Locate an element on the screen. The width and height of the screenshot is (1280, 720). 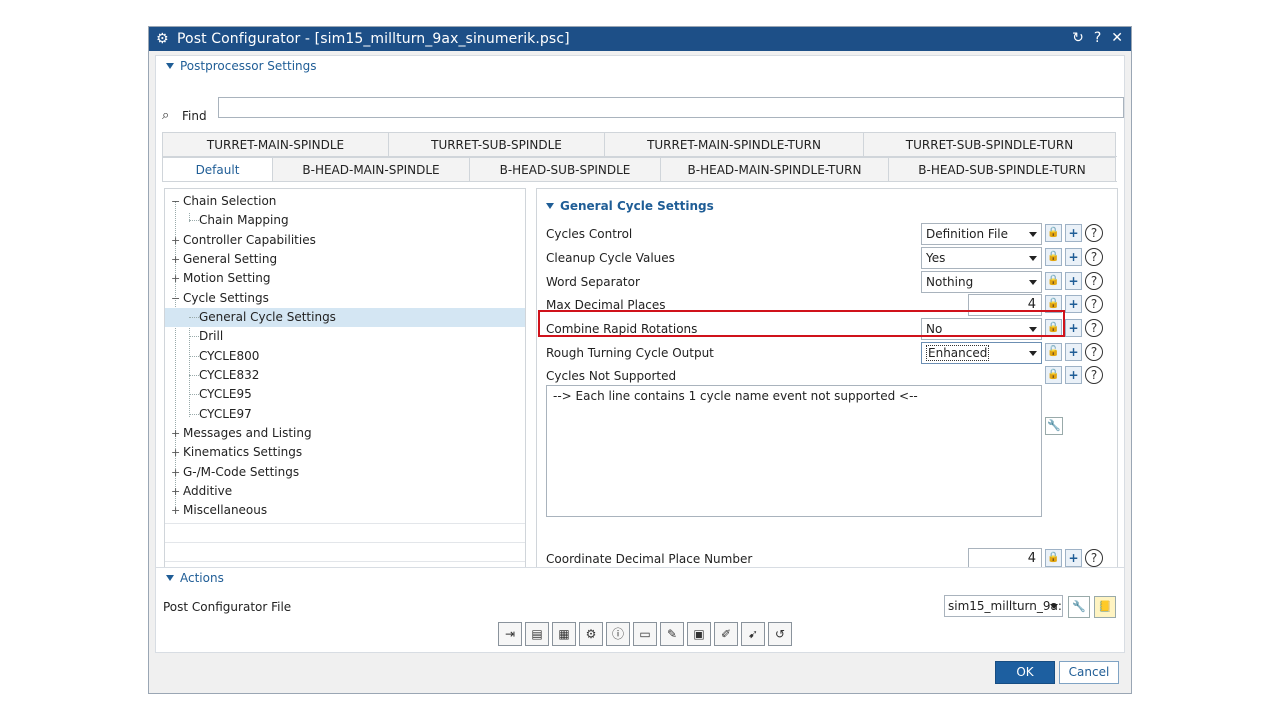
tab-default: Default is located at coordinates (217, 169).